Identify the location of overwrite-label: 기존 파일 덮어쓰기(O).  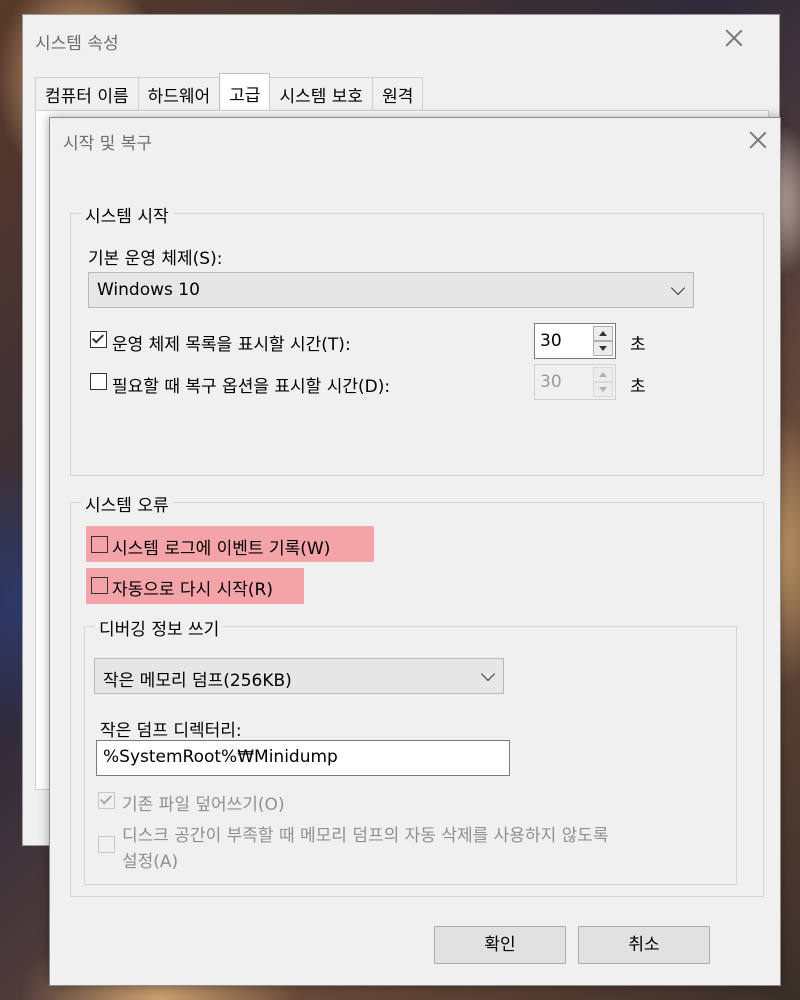
(203, 805).